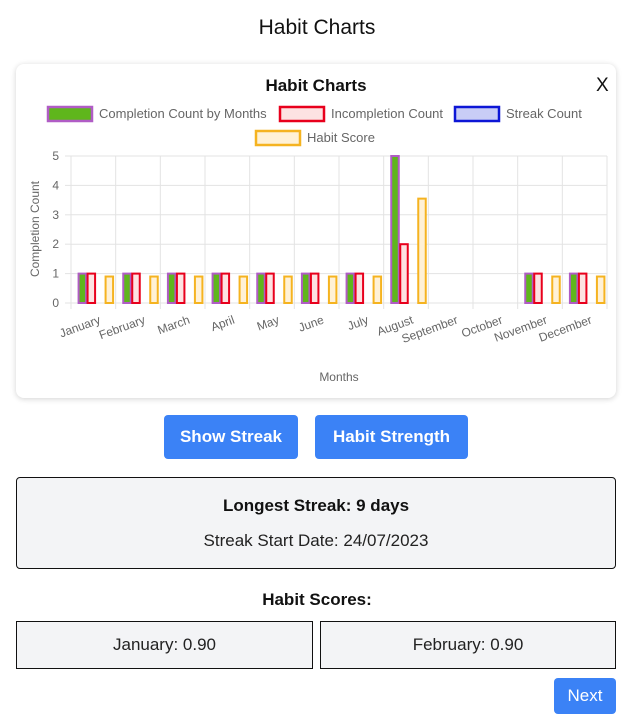  I want to click on x-tick-label: June, so click(311, 324).